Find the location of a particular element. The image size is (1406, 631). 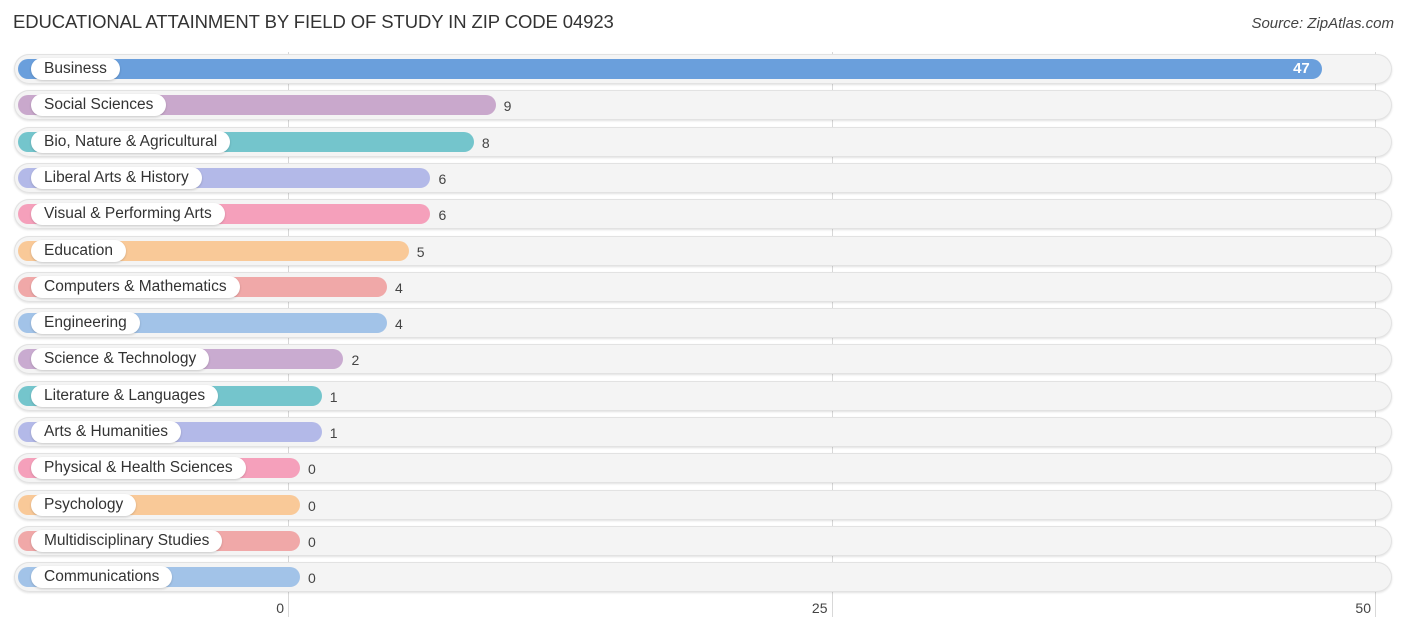

value-label: 5 is located at coordinates (420, 251).